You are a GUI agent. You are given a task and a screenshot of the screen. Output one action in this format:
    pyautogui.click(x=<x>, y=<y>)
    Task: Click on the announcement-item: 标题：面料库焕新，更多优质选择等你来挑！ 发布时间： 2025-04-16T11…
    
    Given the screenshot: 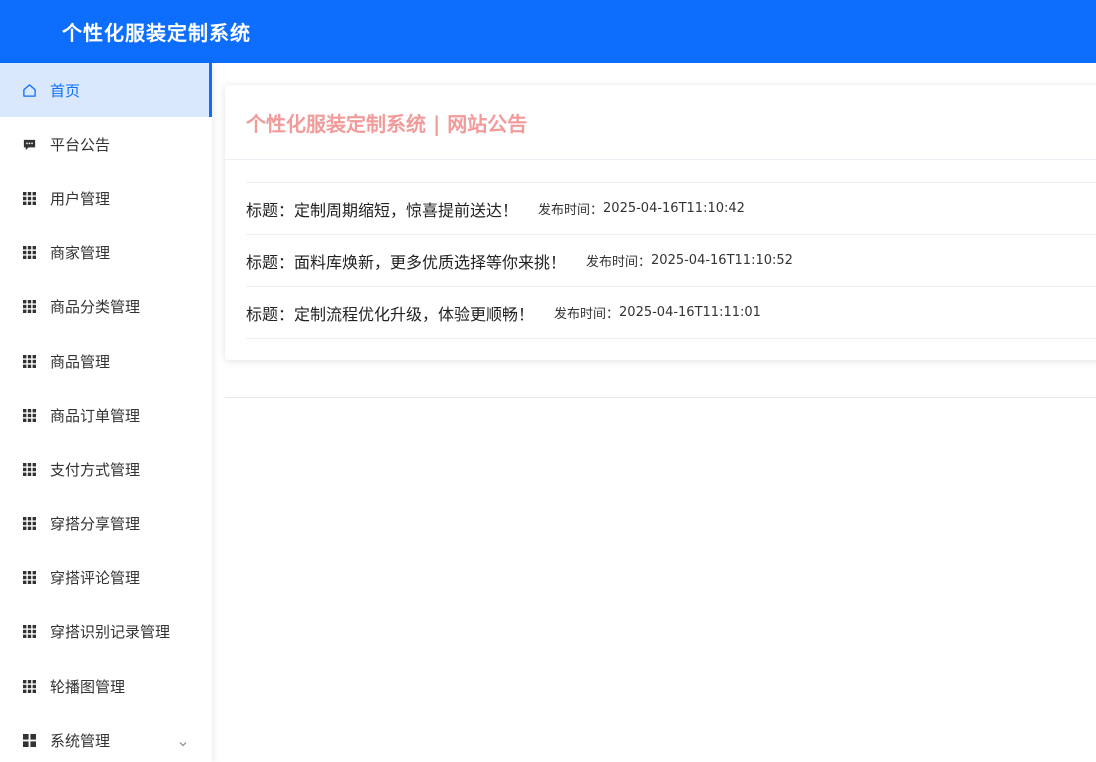 What is the action you would take?
    pyautogui.click(x=671, y=261)
    